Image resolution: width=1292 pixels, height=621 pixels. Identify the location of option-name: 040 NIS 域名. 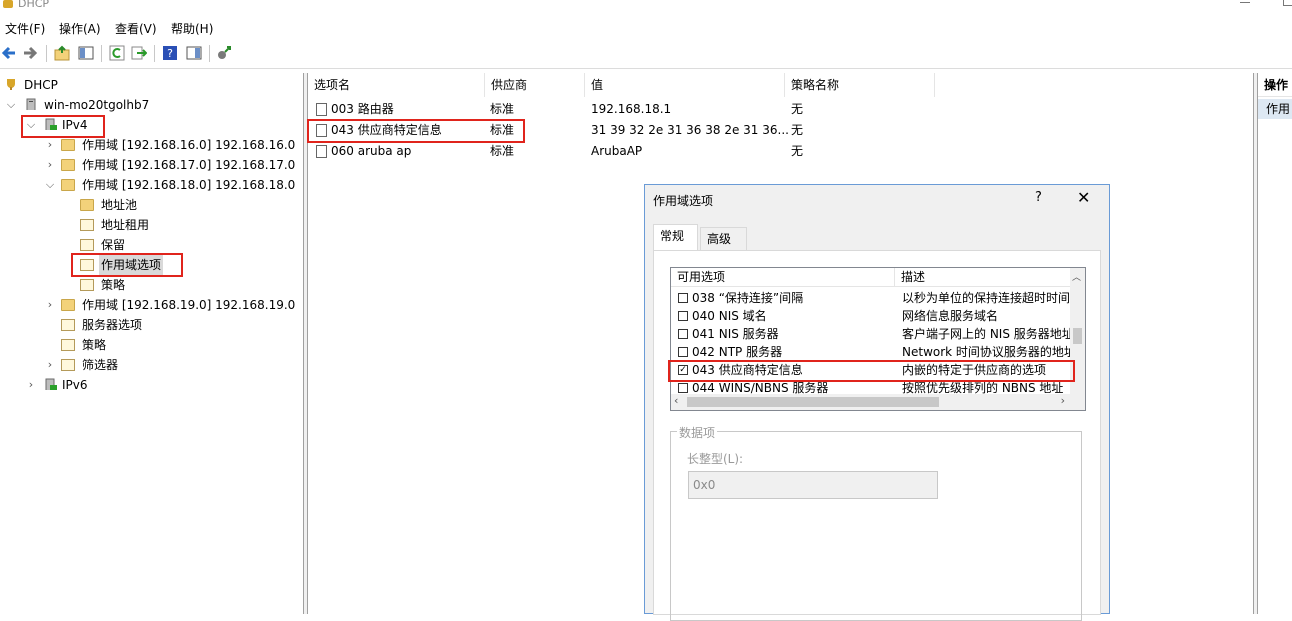
(729, 316).